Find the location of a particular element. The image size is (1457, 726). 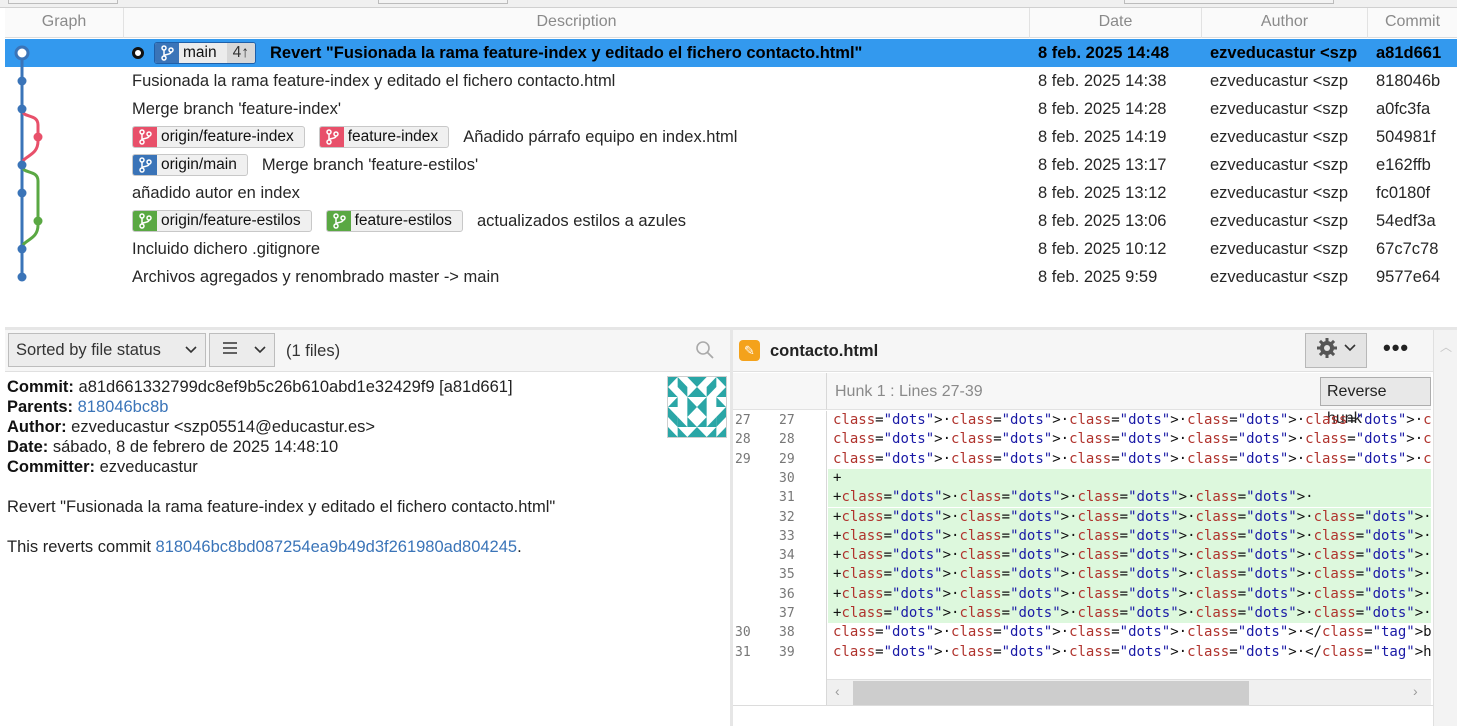

scroll-up-icon: ︿ is located at coordinates (1446, 346).